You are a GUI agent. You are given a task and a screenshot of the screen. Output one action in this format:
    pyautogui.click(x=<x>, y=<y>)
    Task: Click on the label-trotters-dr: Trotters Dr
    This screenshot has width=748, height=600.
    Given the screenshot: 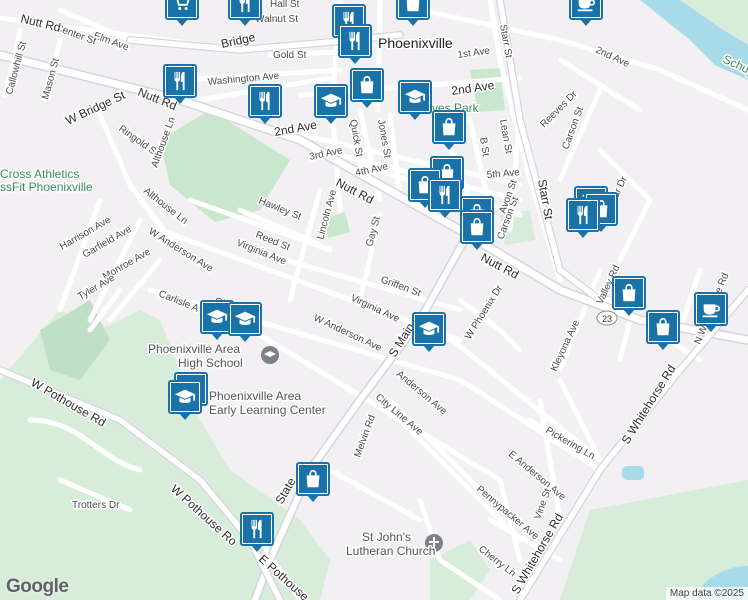 What is the action you would take?
    pyautogui.click(x=96, y=505)
    